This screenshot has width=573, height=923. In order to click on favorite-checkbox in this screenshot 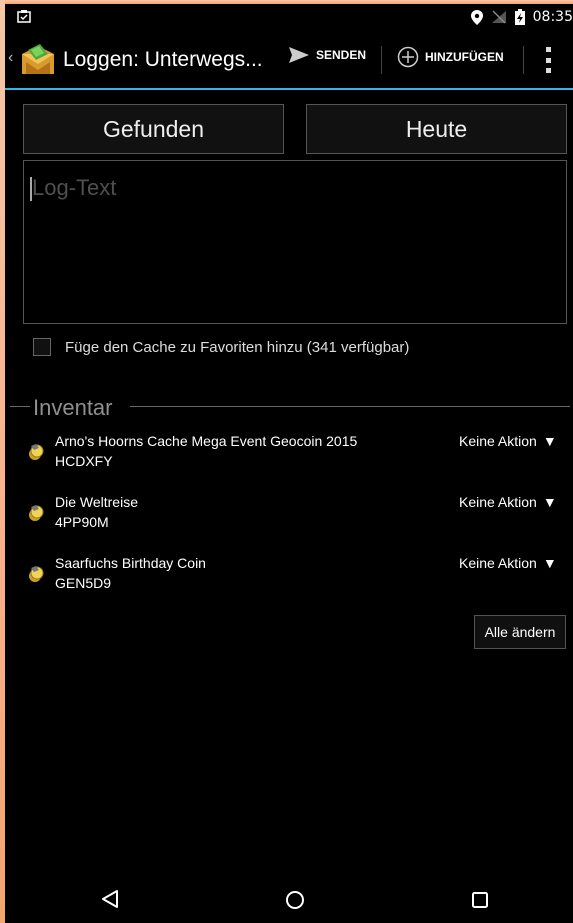, I will do `click(42, 347)`.